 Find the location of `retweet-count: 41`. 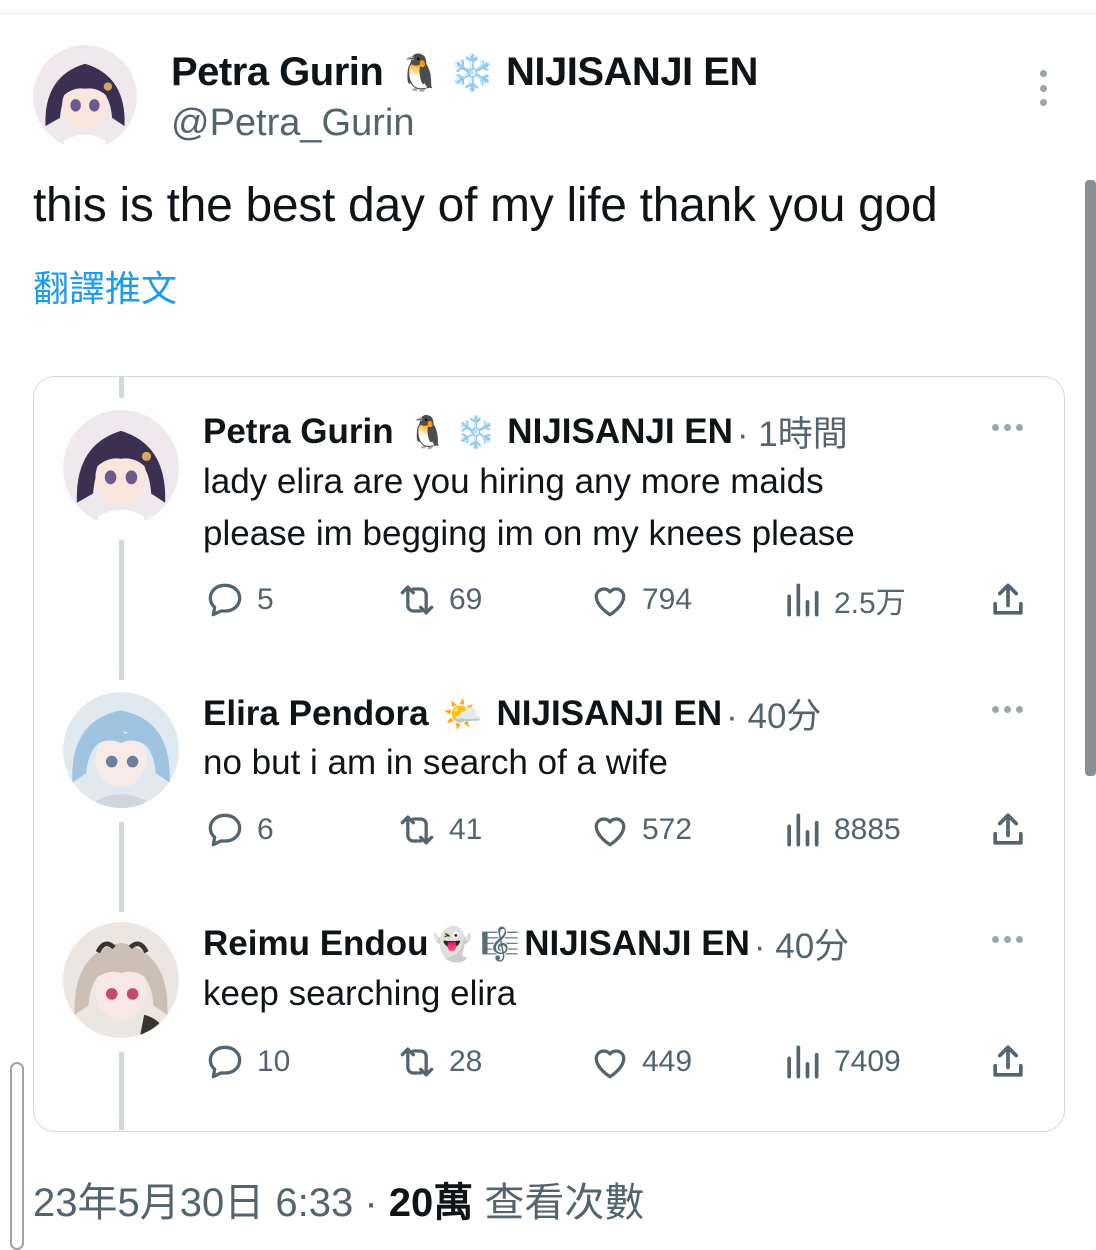

retweet-count: 41 is located at coordinates (466, 829).